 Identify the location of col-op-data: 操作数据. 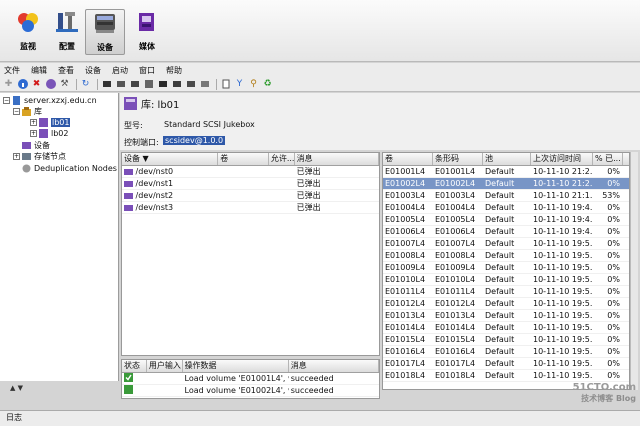
(236, 366).